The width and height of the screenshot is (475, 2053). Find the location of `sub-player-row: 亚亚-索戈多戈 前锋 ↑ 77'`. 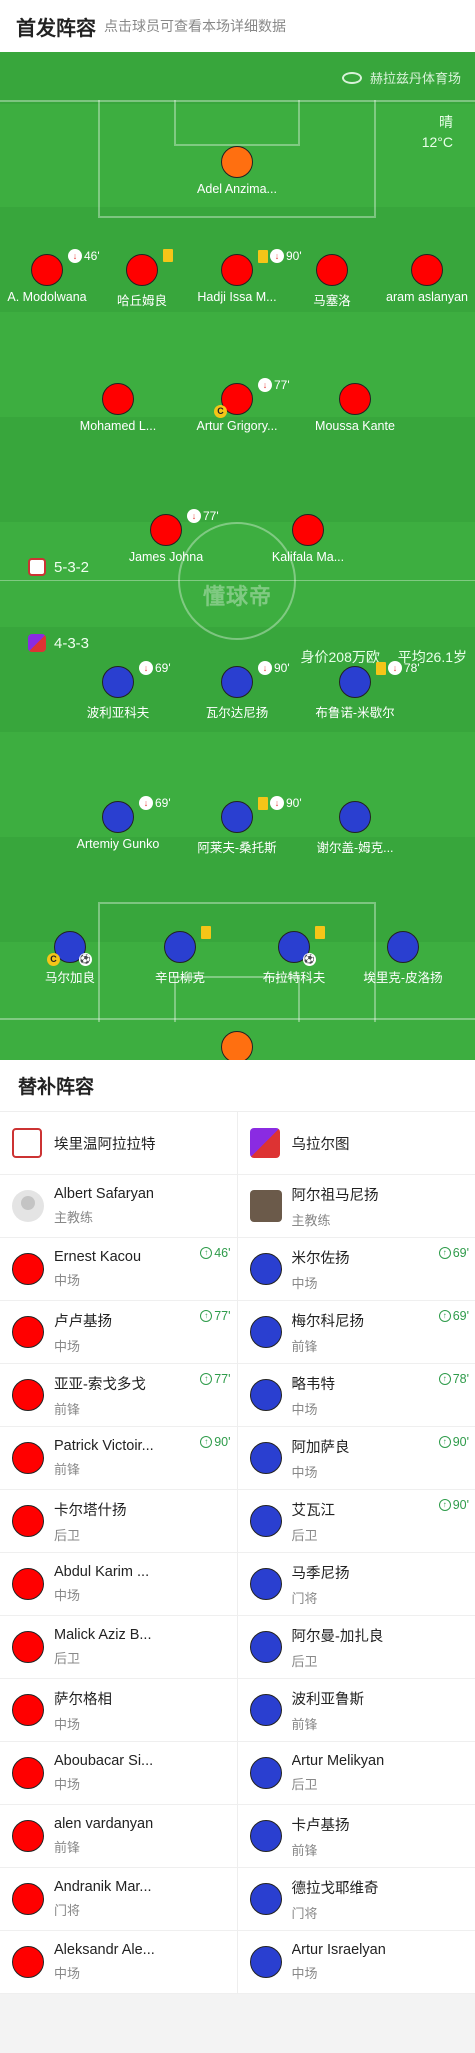

sub-player-row: 亚亚-索戈多戈 前锋 ↑ 77' is located at coordinates (118, 1395).